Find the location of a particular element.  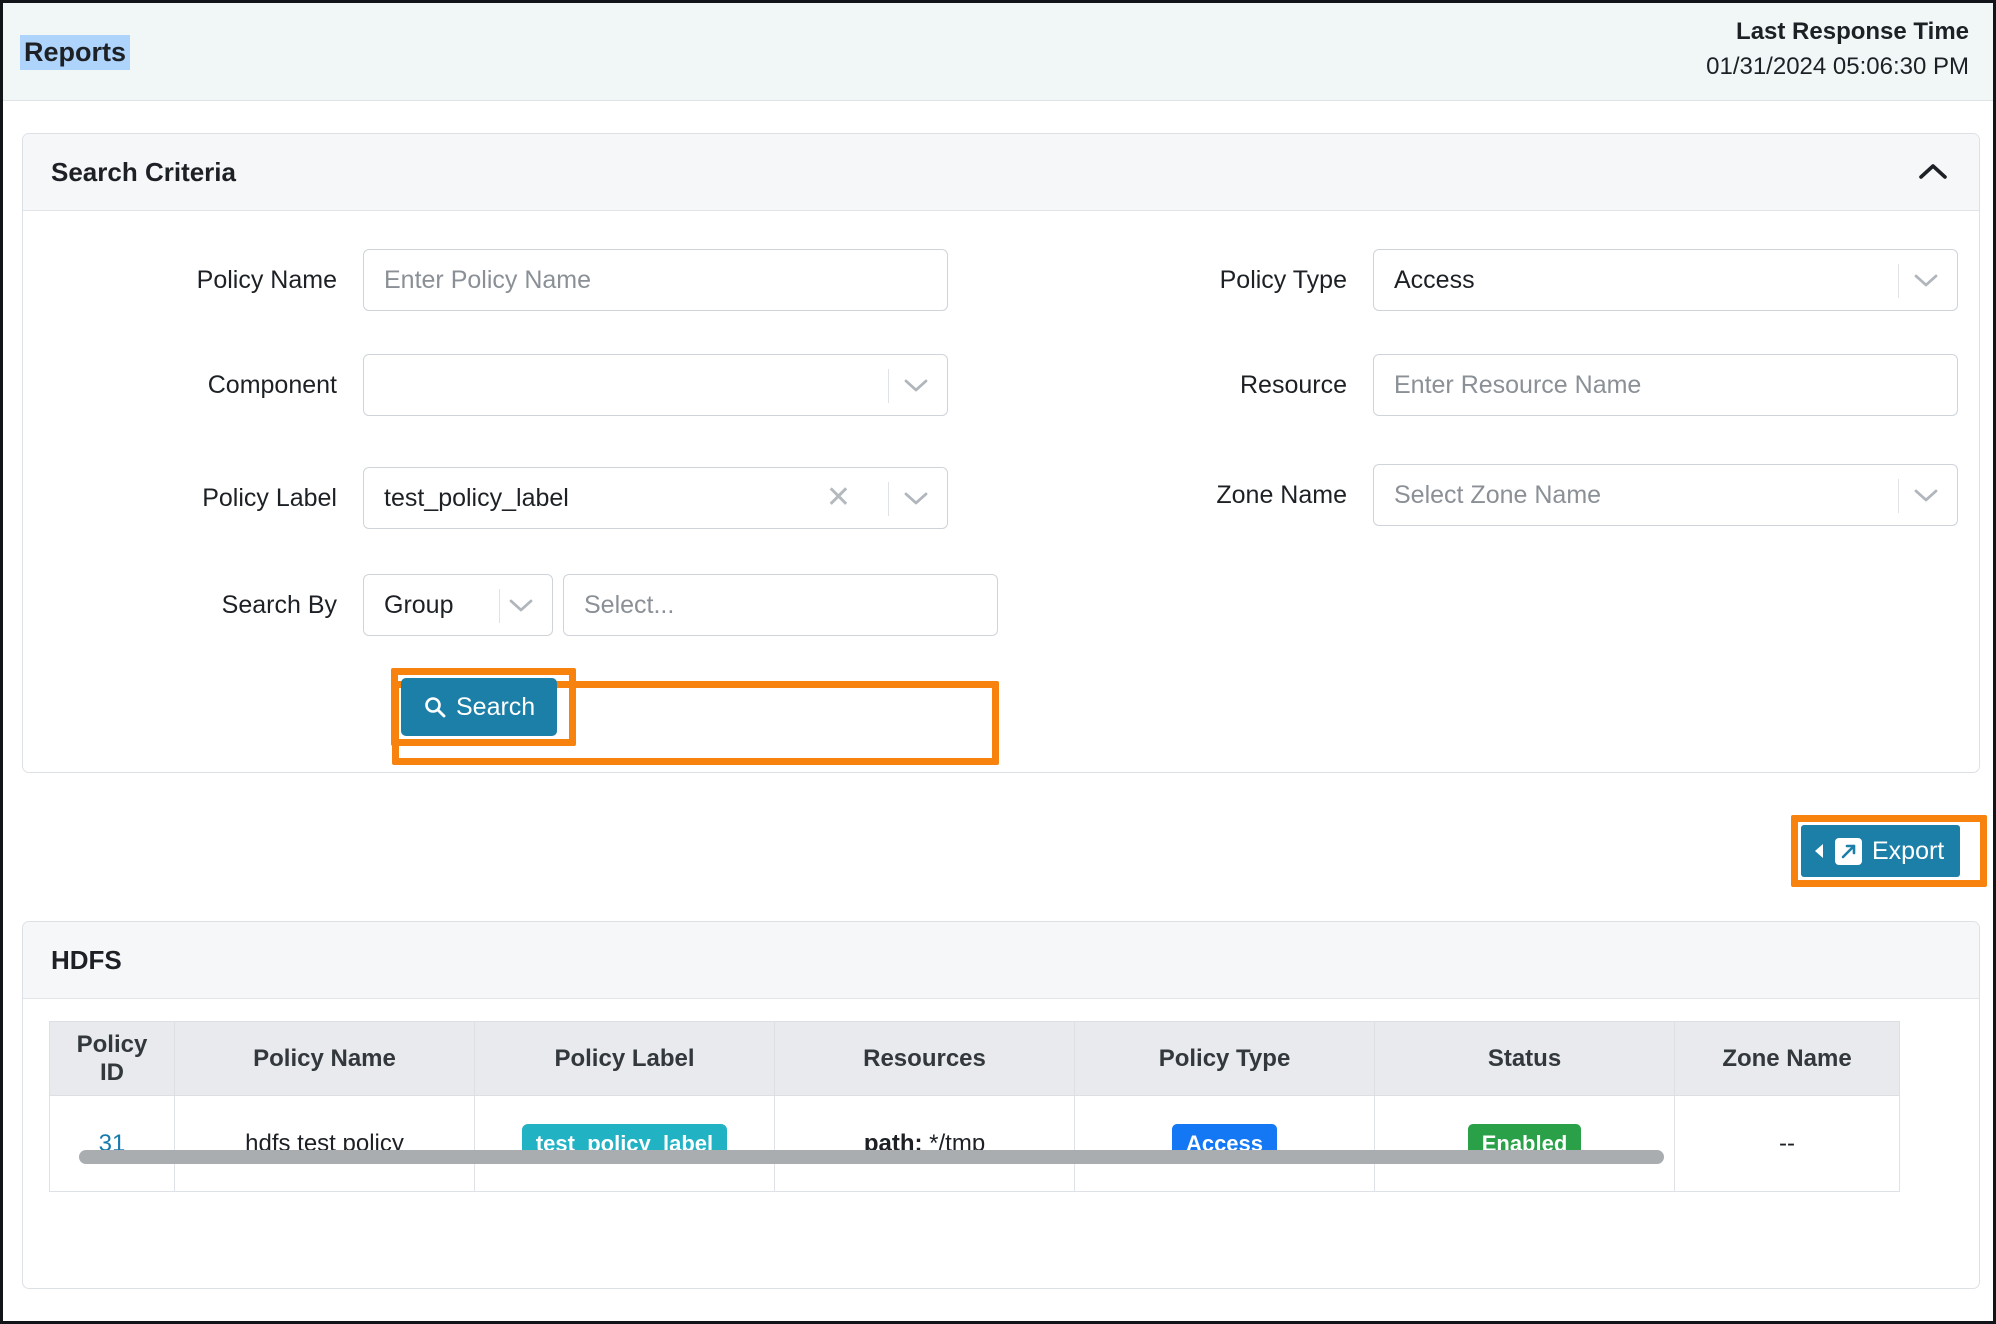

search-by-type-value: Group is located at coordinates (419, 604).